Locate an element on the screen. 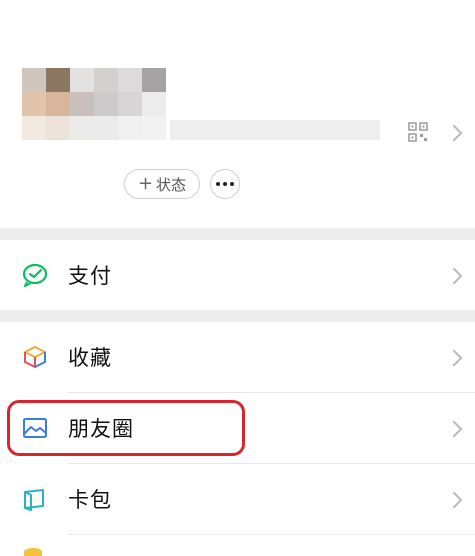 The image size is (475, 556). wechat-pay-icon is located at coordinates (35, 275).